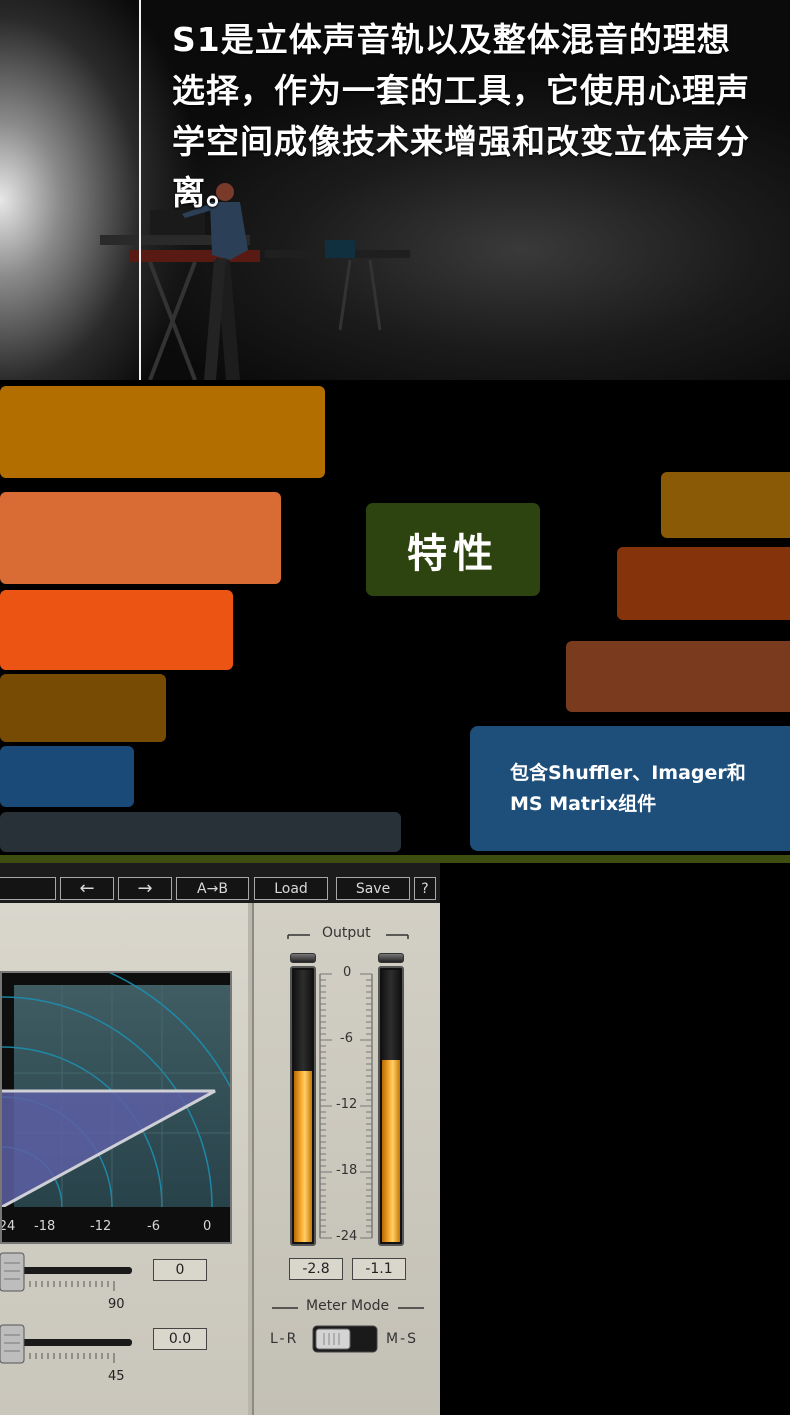  I want to click on meter-scale-label: 0, so click(347, 972).